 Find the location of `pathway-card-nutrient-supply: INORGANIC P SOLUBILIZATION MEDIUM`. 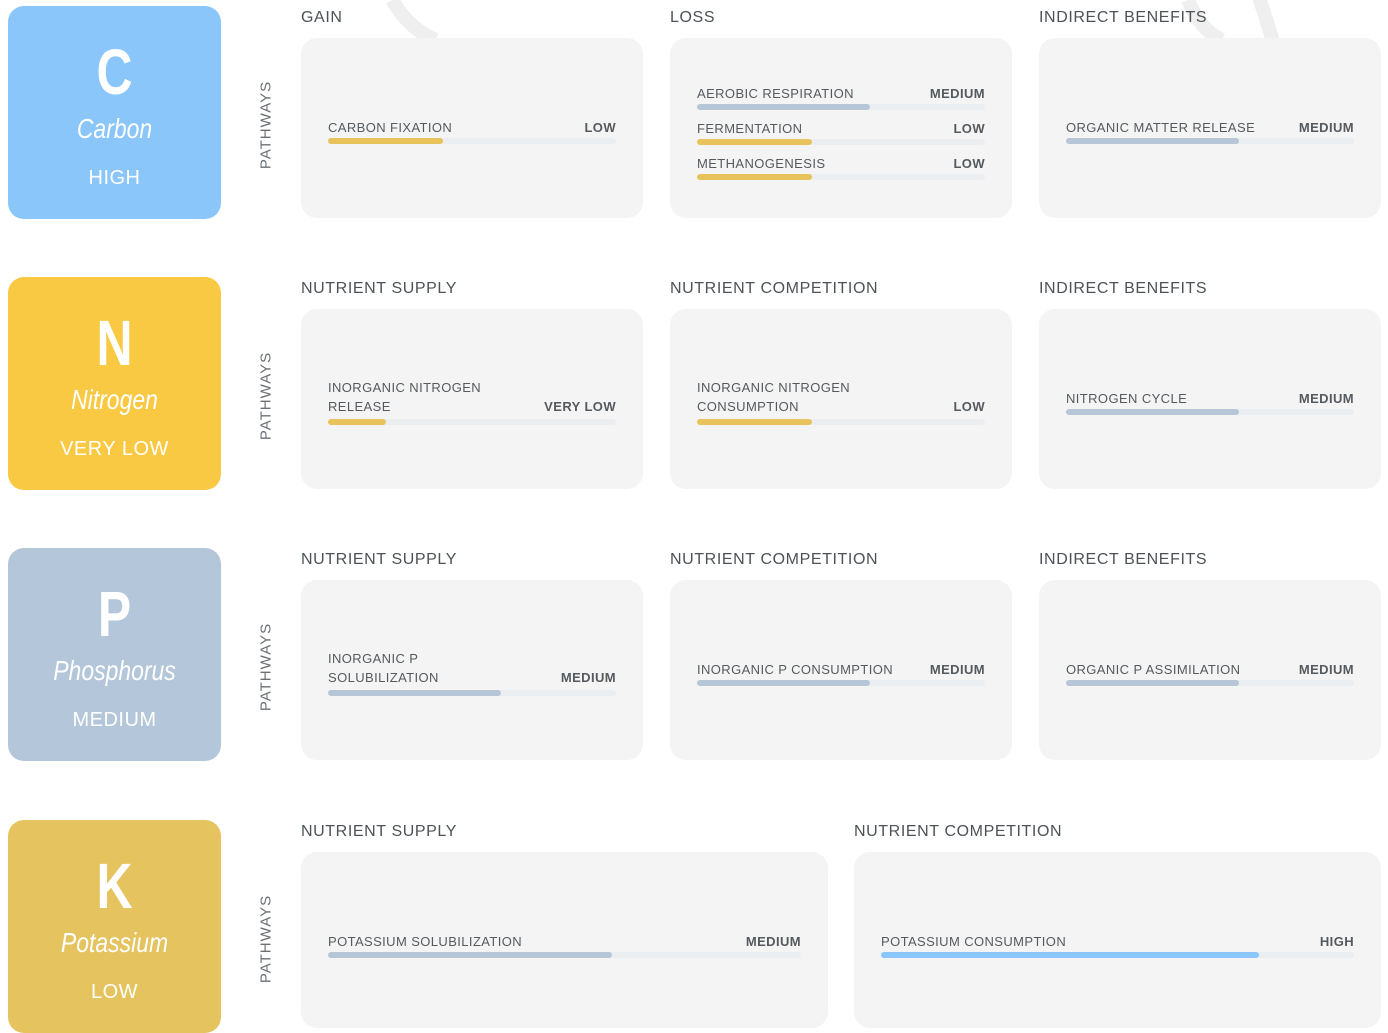

pathway-card-nutrient-supply: INORGANIC P SOLUBILIZATION MEDIUM is located at coordinates (472, 670).